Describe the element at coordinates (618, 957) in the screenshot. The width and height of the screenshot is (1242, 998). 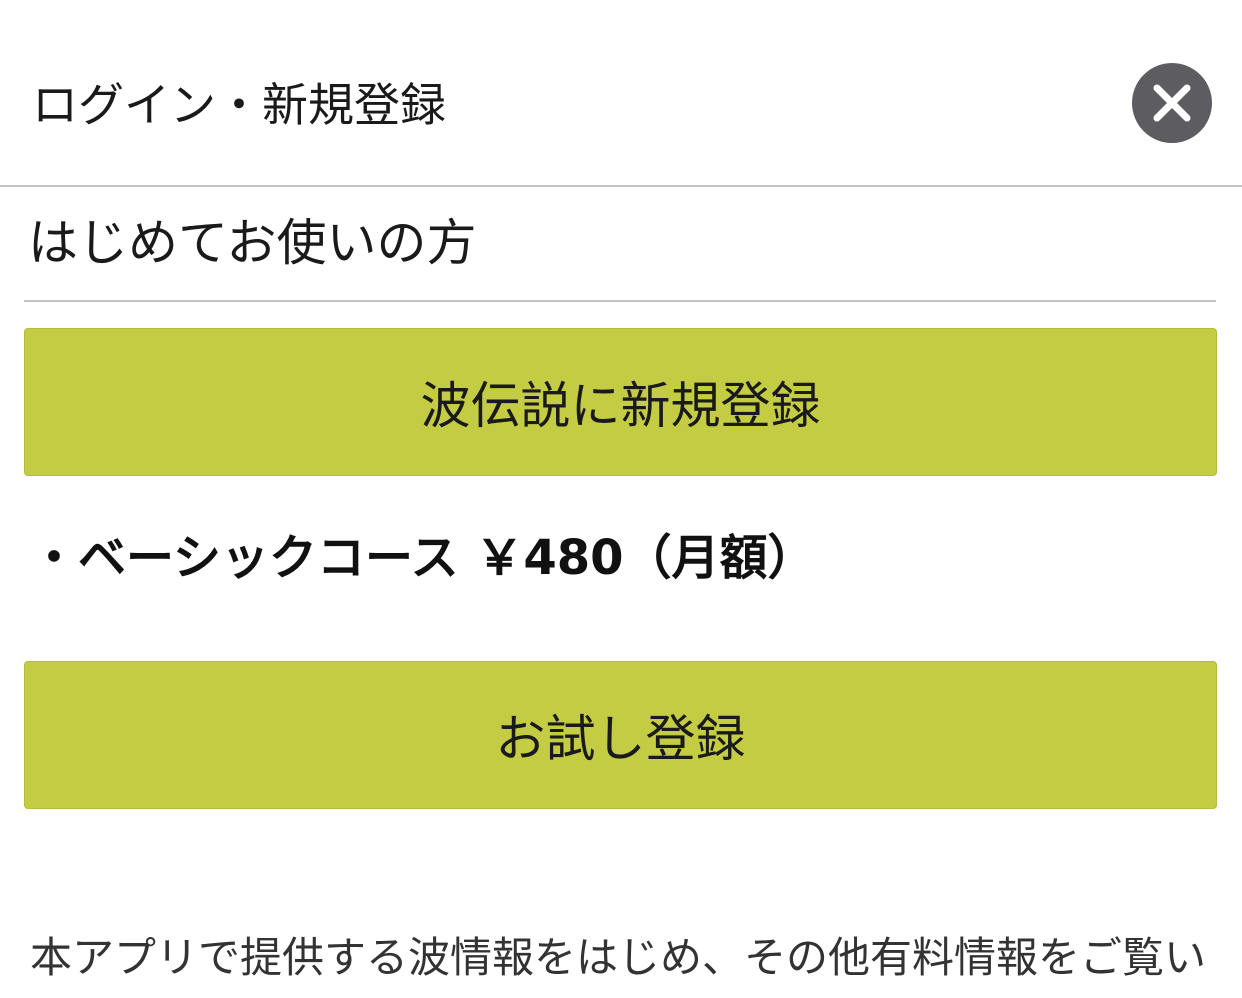
I see `notice-text: 本アプリで提供する波情報をはじめ、その他有料情報をご覧い` at that location.